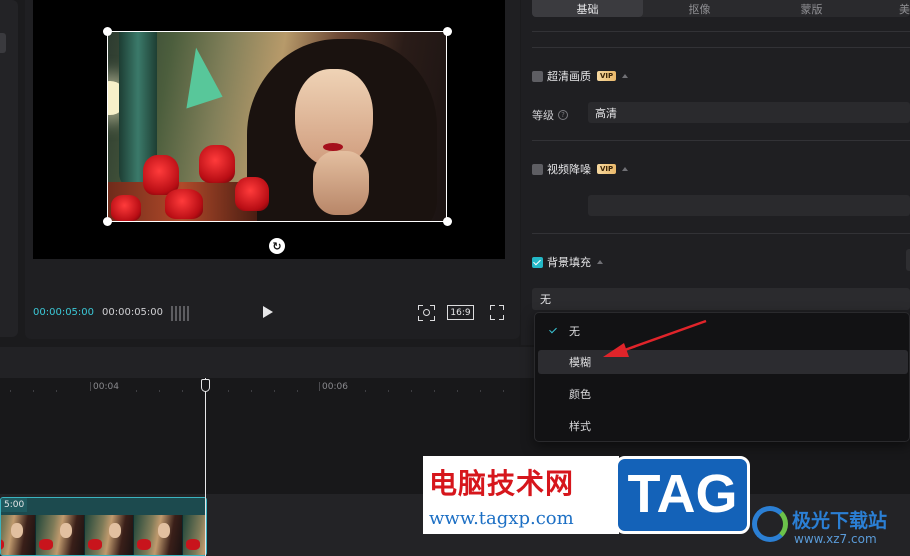 The image size is (910, 556). What do you see at coordinates (721, 299) in the screenshot?
I see `bg-fill-select: 无` at bounding box center [721, 299].